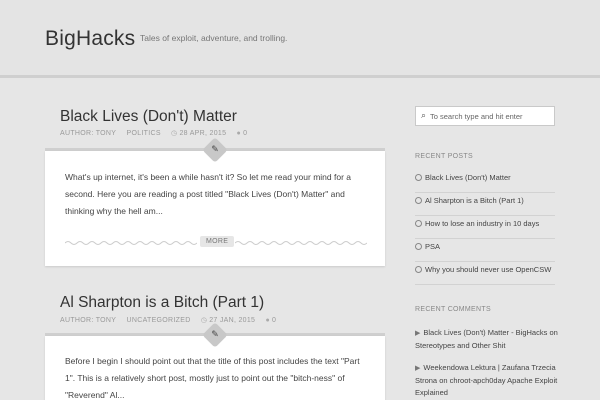  I want to click on search-box: ⌕, so click(485, 116).